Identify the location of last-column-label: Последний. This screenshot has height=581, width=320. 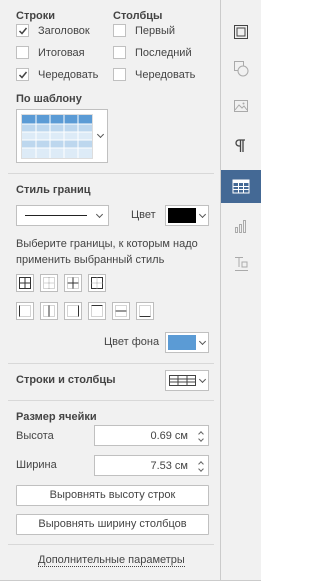
(163, 53).